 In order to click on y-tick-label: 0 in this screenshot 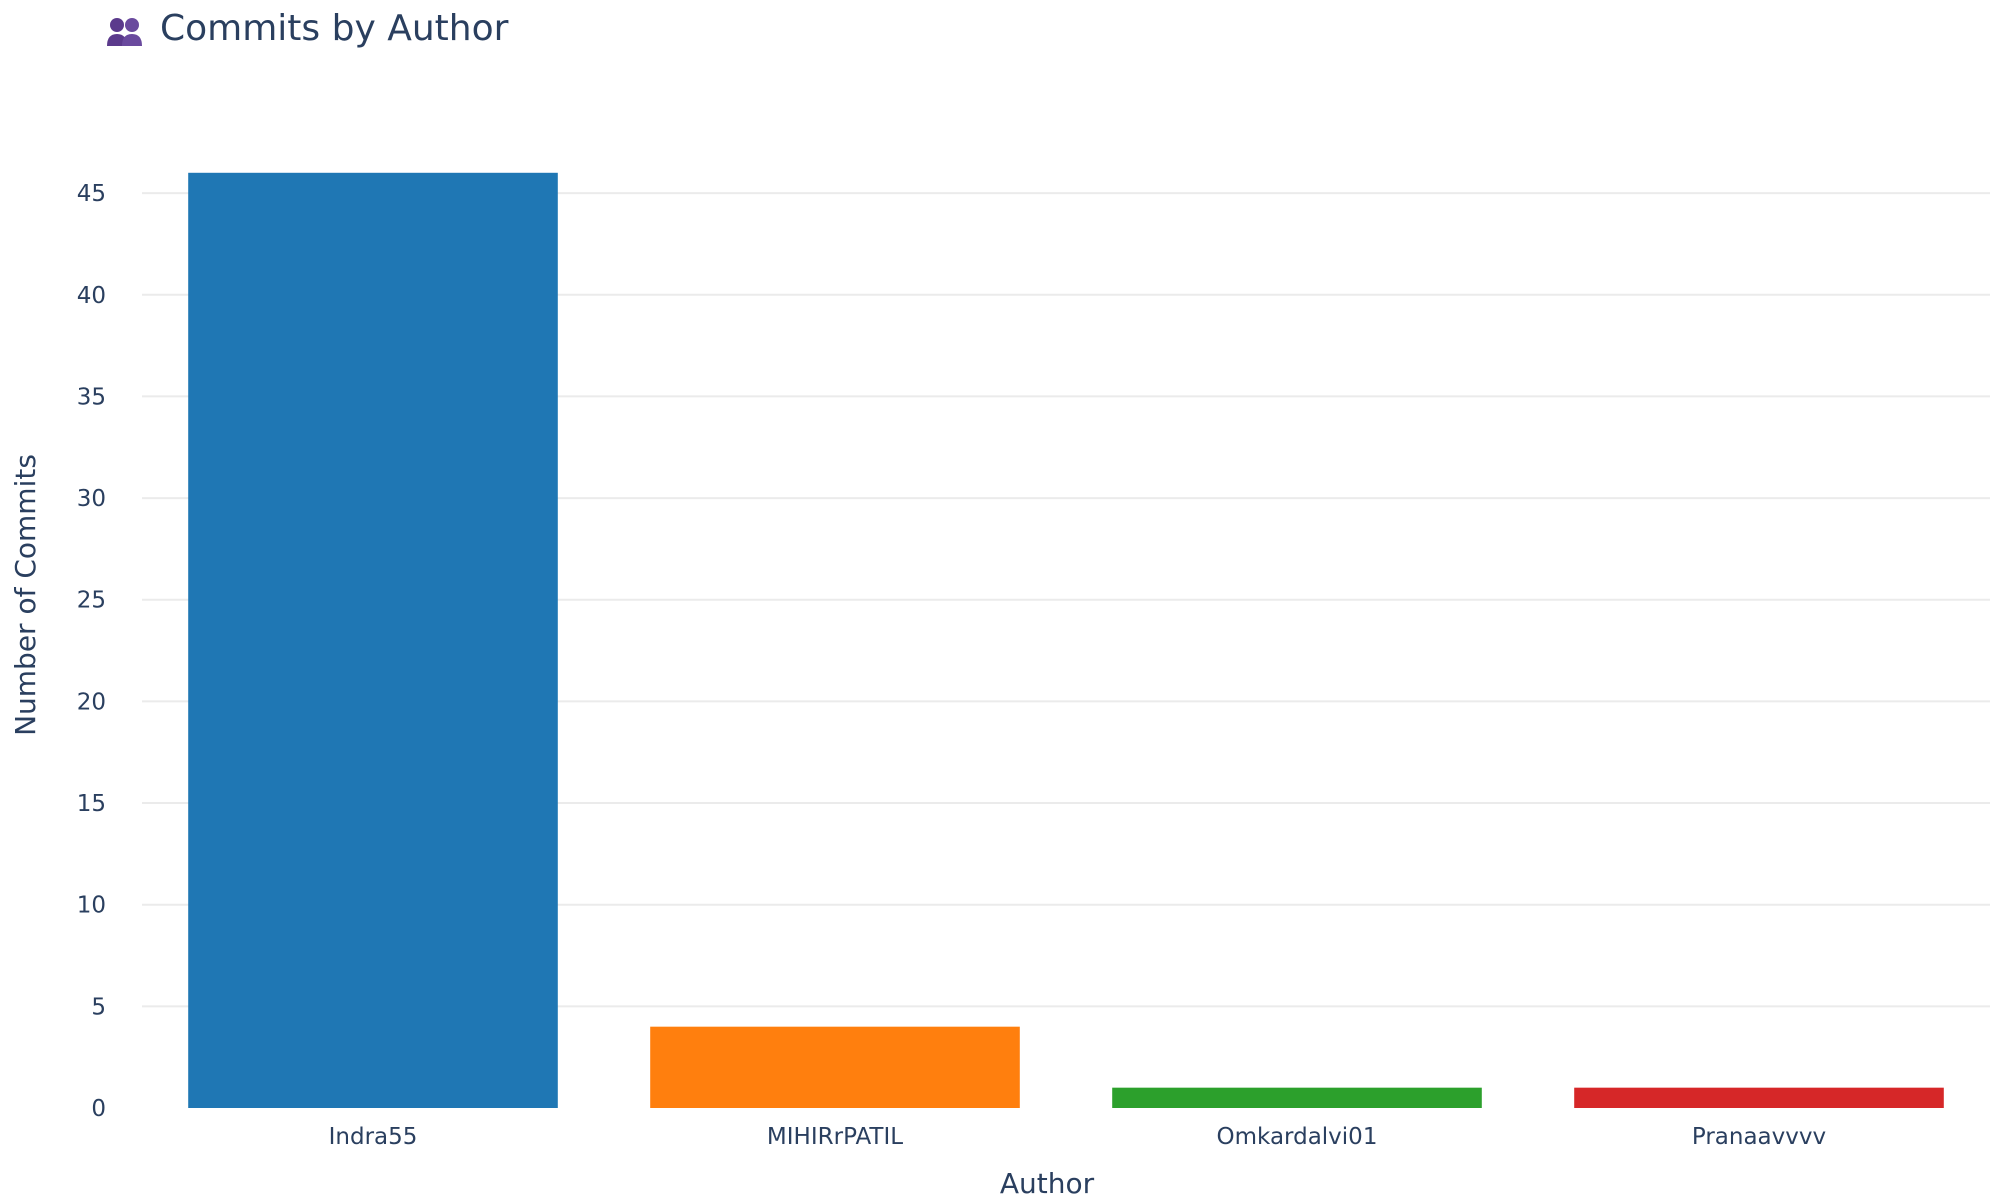, I will do `click(98, 1109)`.